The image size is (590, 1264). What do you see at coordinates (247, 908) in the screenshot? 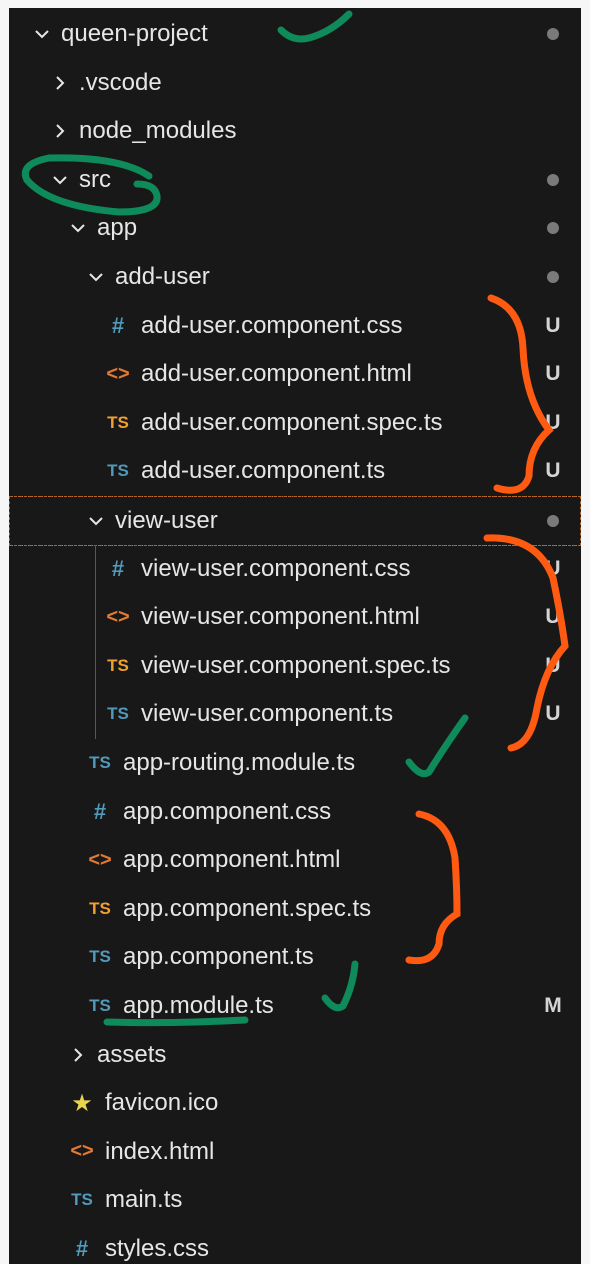
I see `tree-item-label: app.component.spec.ts` at bounding box center [247, 908].